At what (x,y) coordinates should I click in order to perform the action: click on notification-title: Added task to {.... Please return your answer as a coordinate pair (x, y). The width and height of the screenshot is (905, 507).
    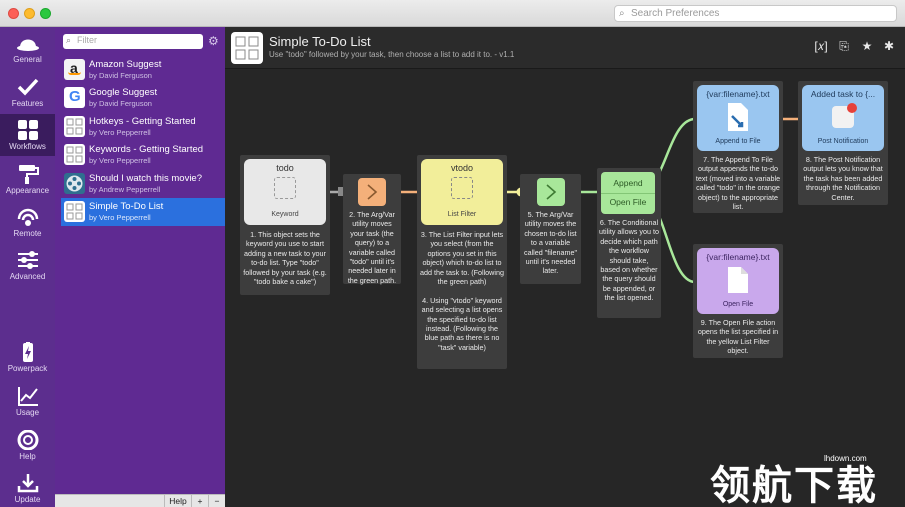
    Looking at the image, I should click on (843, 94).